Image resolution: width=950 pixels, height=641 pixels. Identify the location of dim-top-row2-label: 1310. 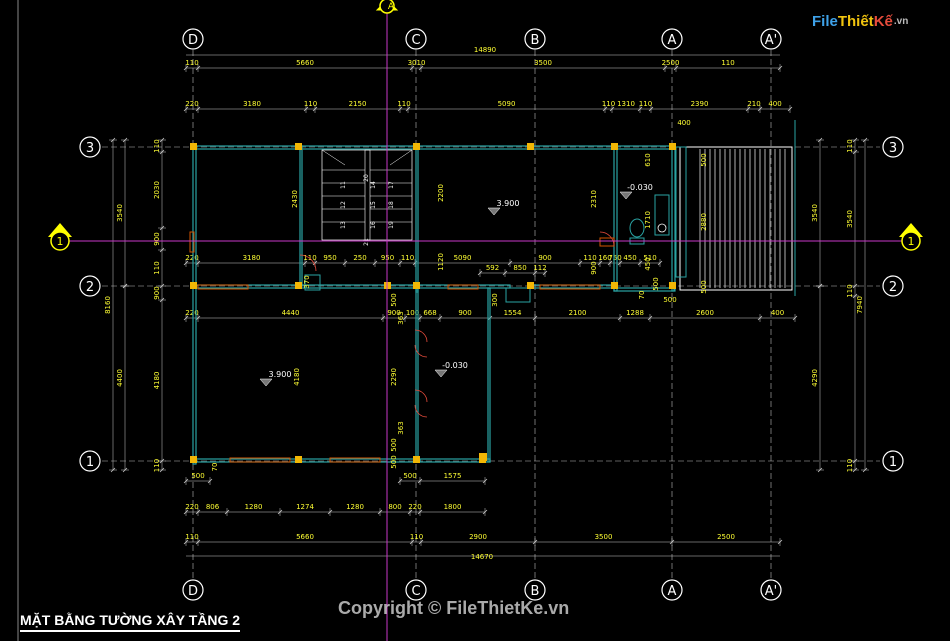
(626, 104).